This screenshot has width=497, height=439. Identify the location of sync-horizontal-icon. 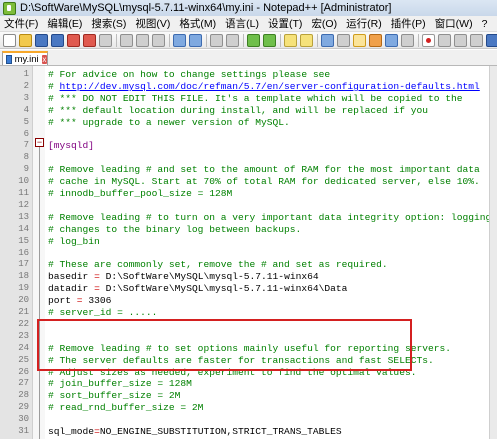
(306, 40).